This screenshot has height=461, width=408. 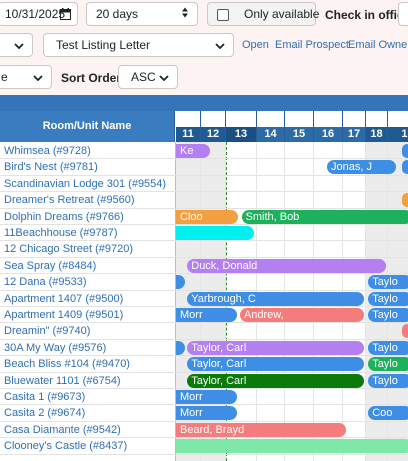 I want to click on room-unit-name-header: Room/Unit Name, so click(x=87, y=126).